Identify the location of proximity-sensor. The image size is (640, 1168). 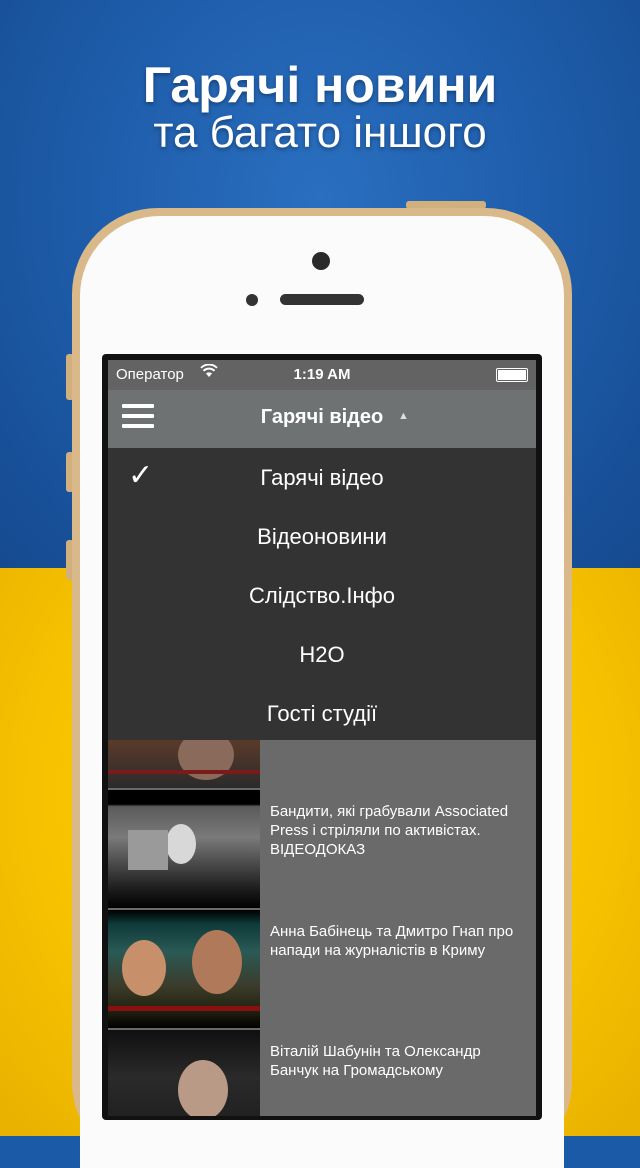
(252, 300).